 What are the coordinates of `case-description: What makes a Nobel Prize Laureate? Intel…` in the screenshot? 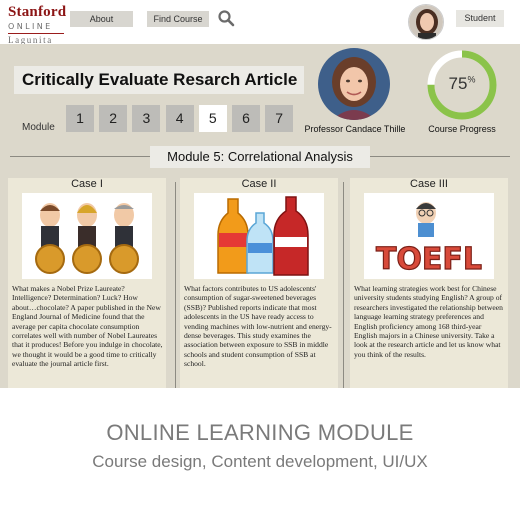 It's located at (87, 326).